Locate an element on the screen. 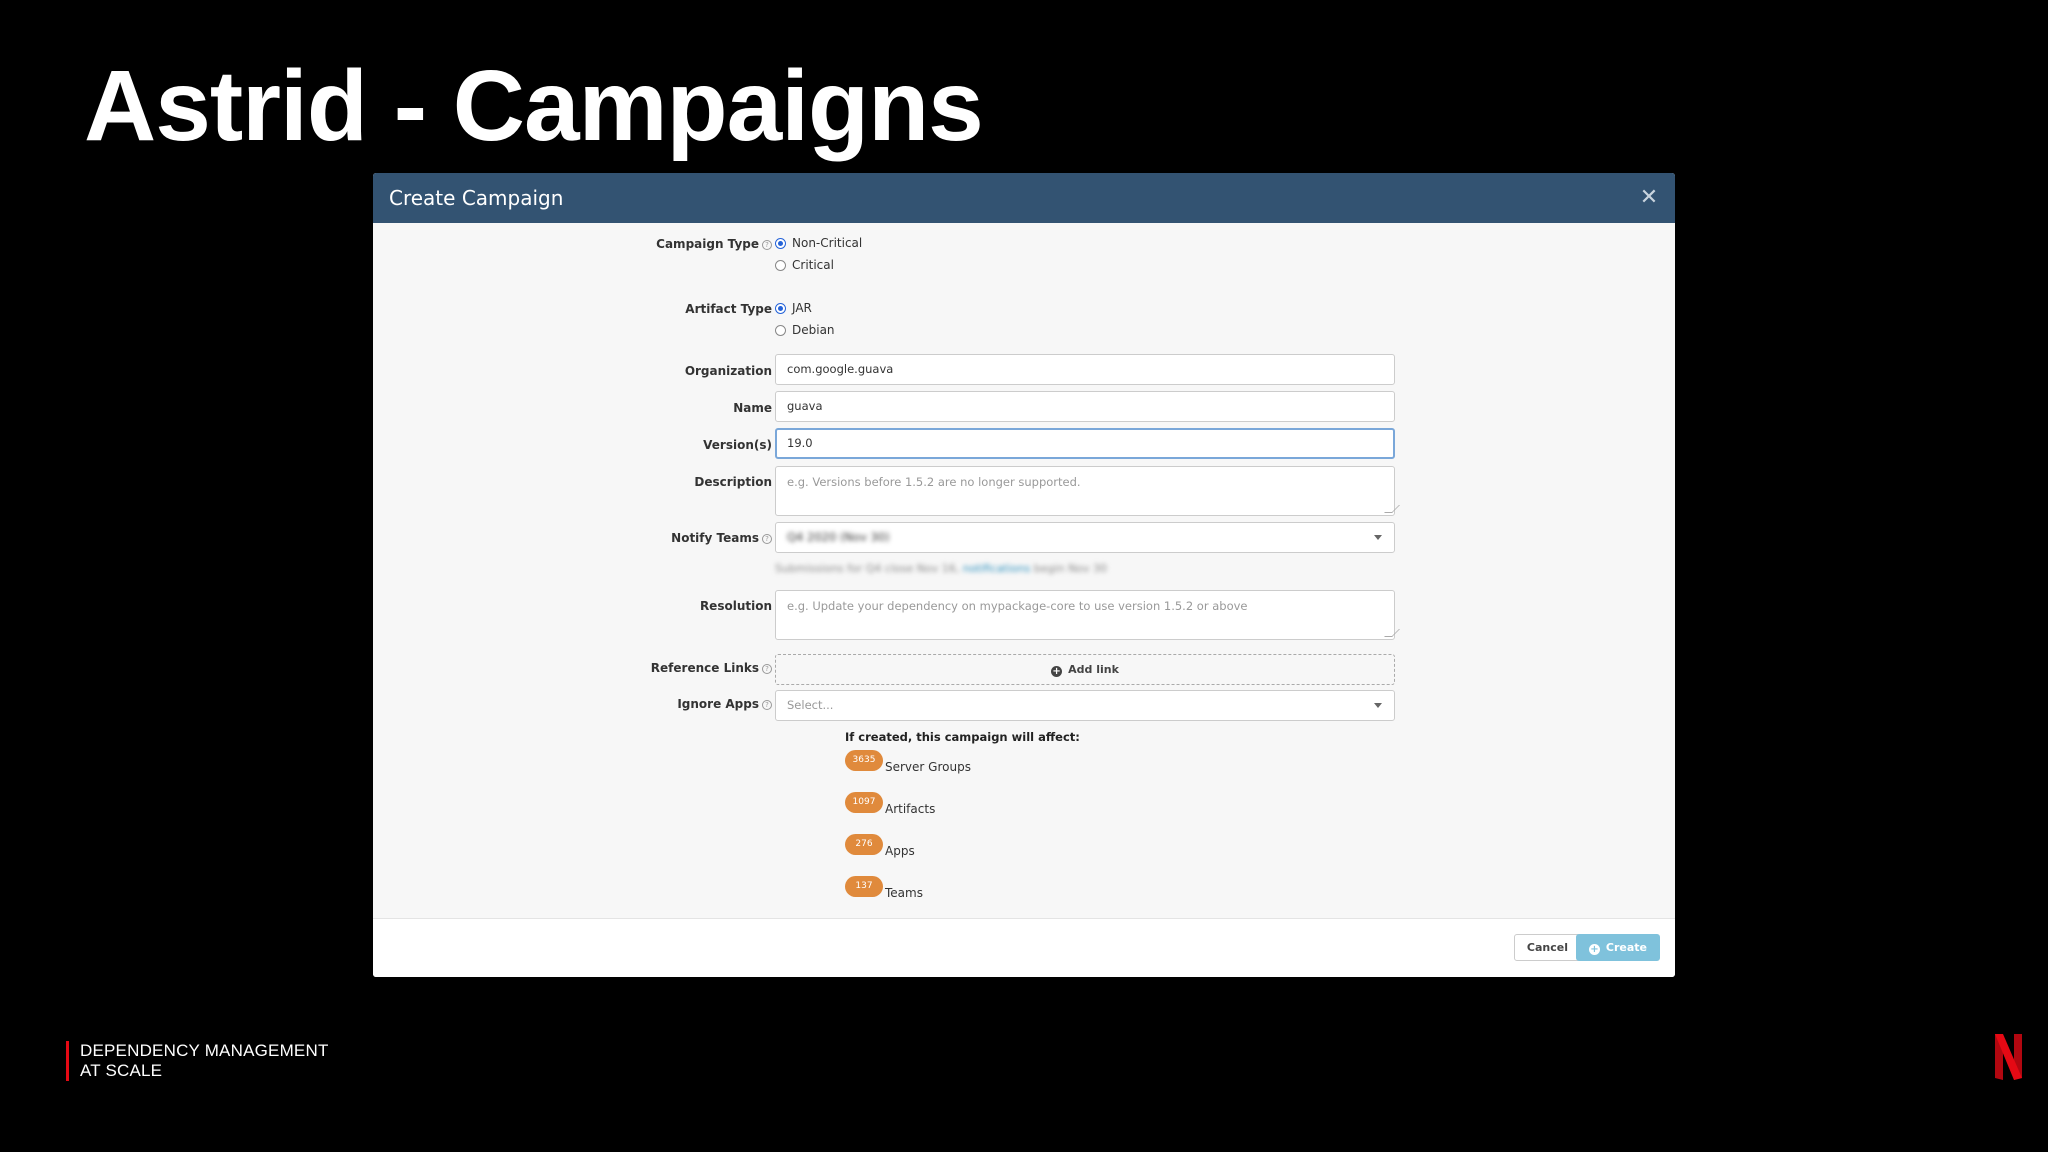 This screenshot has width=2048, height=1152. notifications-link: notifications is located at coordinates (997, 568).